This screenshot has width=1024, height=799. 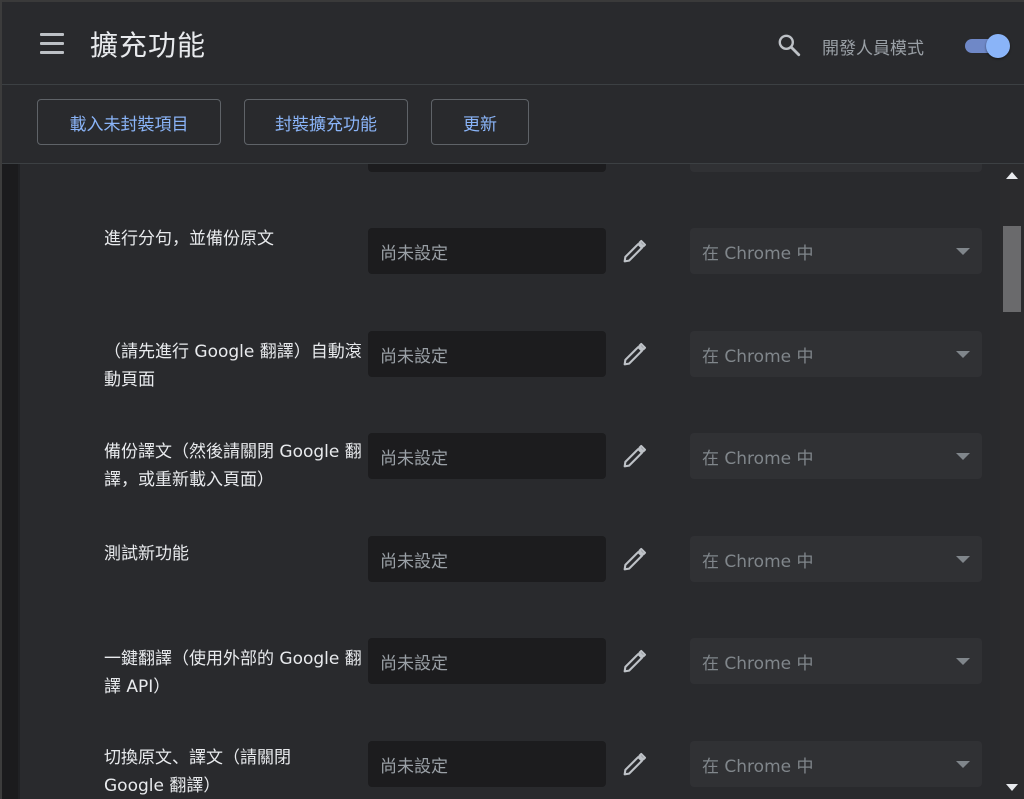 What do you see at coordinates (789, 45) in the screenshot?
I see `search-icon` at bounding box center [789, 45].